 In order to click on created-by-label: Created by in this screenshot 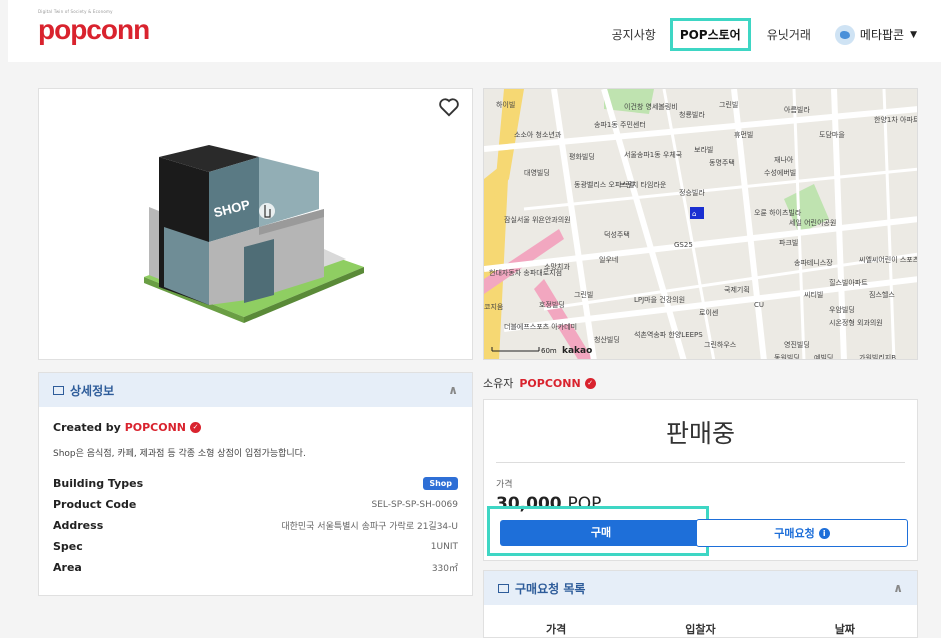, I will do `click(87, 427)`.